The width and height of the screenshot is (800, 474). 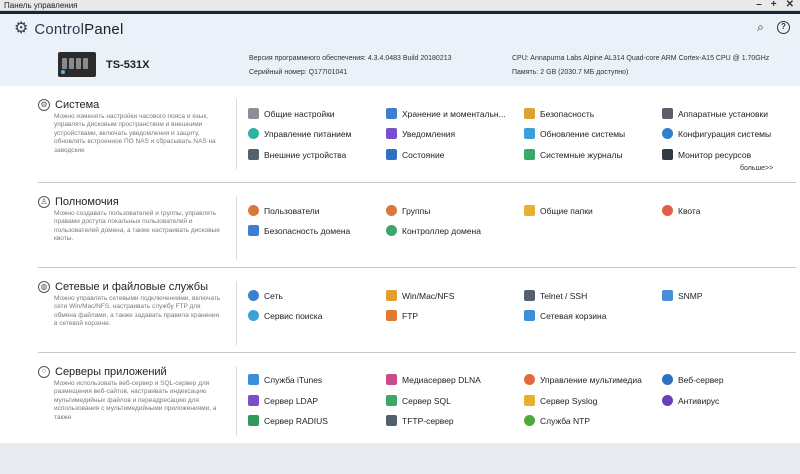 I want to click on item-itunes: Служба iTunes, so click(x=285, y=379).